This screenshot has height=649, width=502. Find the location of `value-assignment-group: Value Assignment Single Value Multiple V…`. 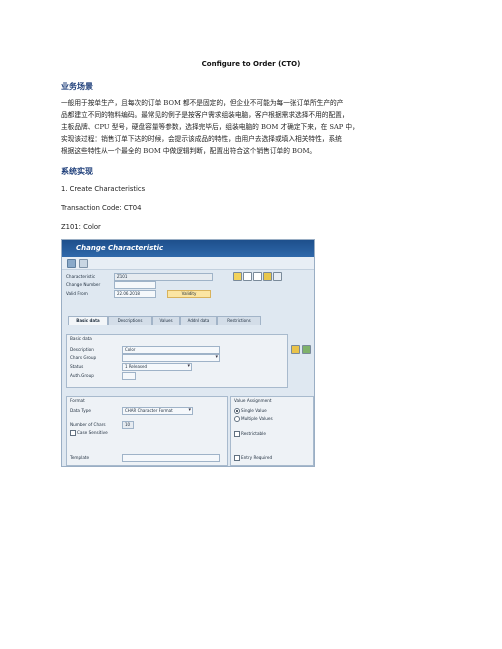

value-assignment-group: Value Assignment Single Value Multiple V… is located at coordinates (272, 431).